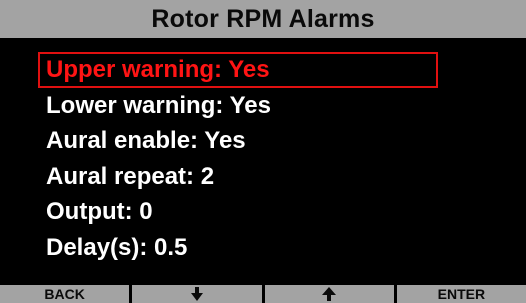 This screenshot has height=303, width=526. I want to click on up-button, so click(329, 294).